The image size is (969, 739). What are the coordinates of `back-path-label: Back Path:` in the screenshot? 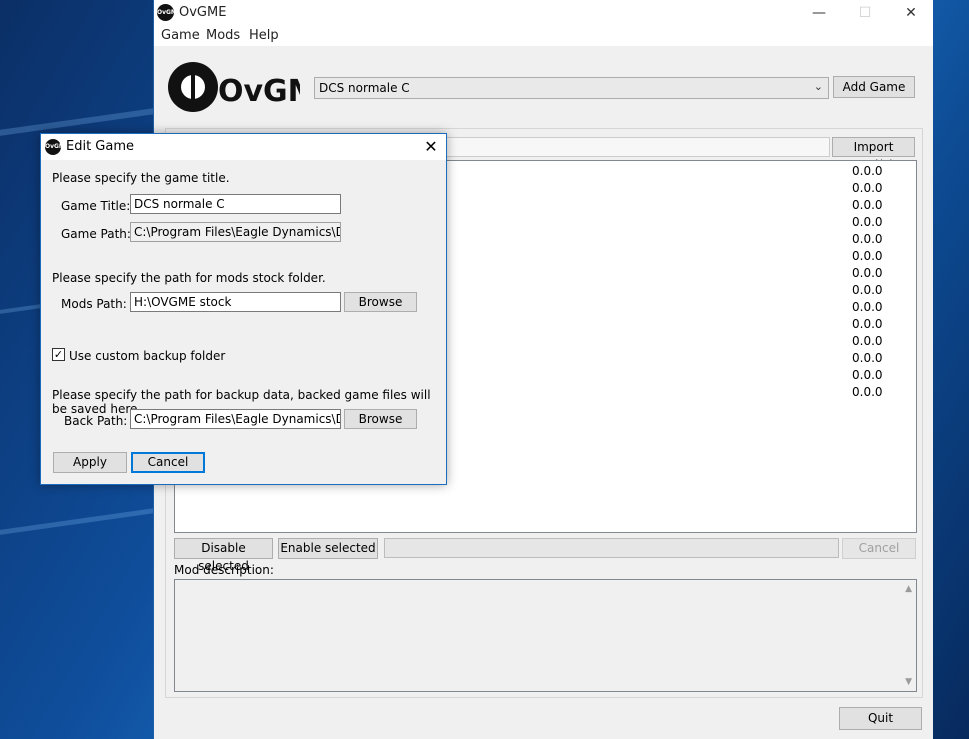 It's located at (96, 421).